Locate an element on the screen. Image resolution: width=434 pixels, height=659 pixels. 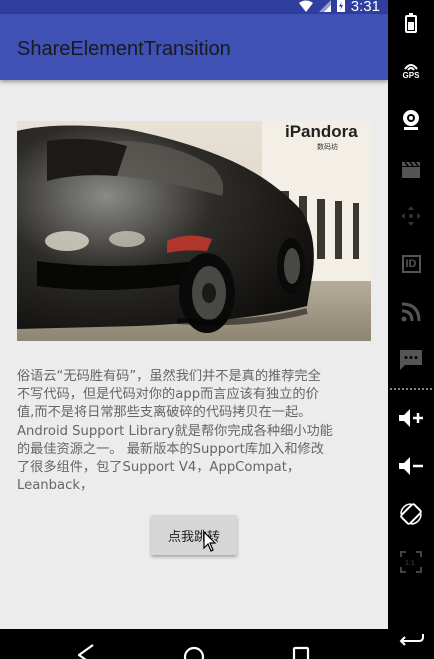
app-bar: ShareElementTransition is located at coordinates (194, 47).